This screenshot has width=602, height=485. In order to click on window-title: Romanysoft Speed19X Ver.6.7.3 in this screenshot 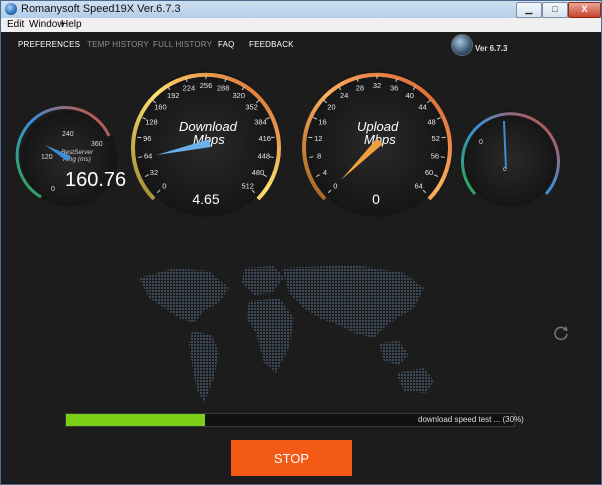, I will do `click(101, 9)`.